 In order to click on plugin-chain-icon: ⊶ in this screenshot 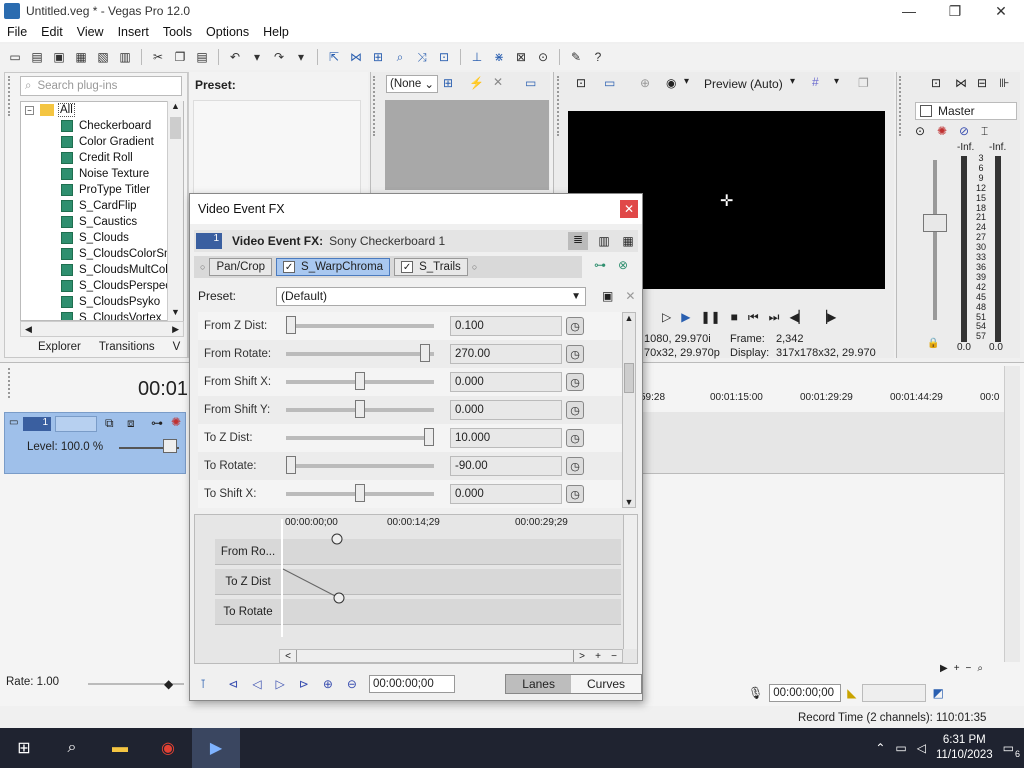, I will do `click(600, 265)`.